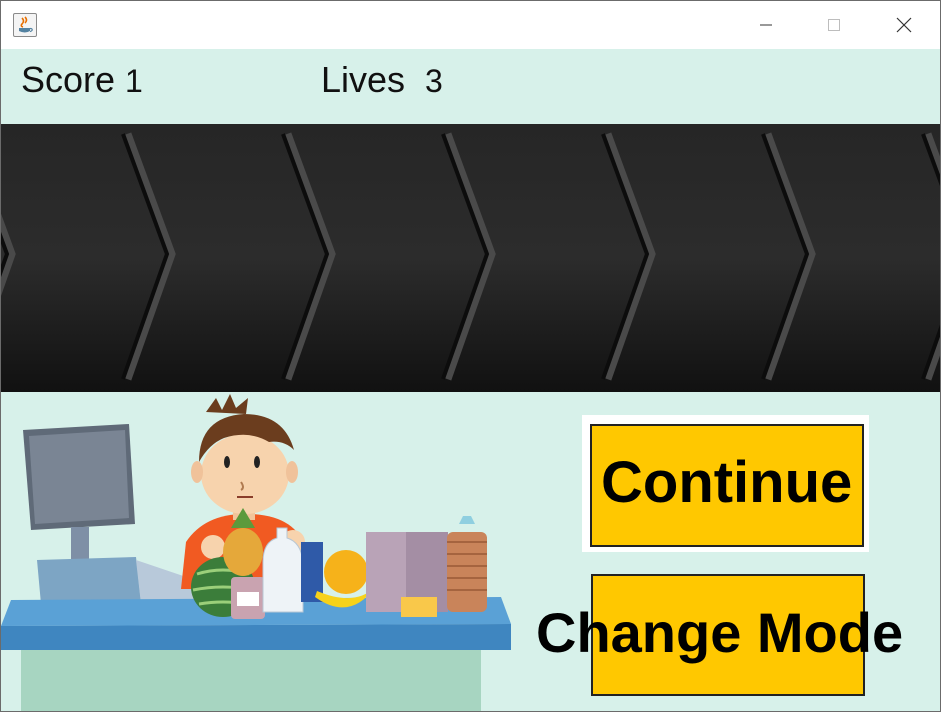  What do you see at coordinates (470, 86) in the screenshot?
I see `hud: Score 1 Lives 3` at bounding box center [470, 86].